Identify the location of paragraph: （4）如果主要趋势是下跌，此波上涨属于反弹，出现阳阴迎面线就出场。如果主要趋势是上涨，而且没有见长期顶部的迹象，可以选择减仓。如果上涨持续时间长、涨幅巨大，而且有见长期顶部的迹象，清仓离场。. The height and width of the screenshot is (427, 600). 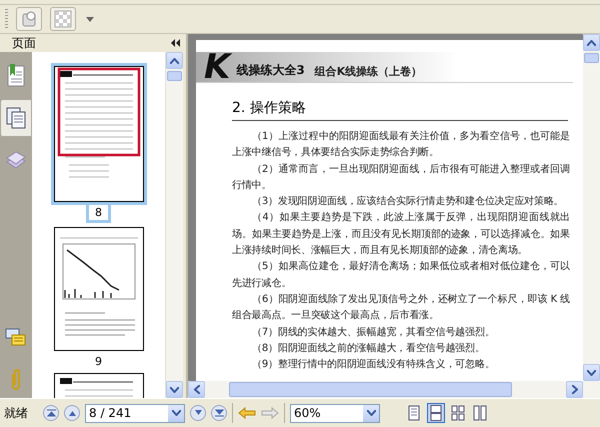
(401, 234).